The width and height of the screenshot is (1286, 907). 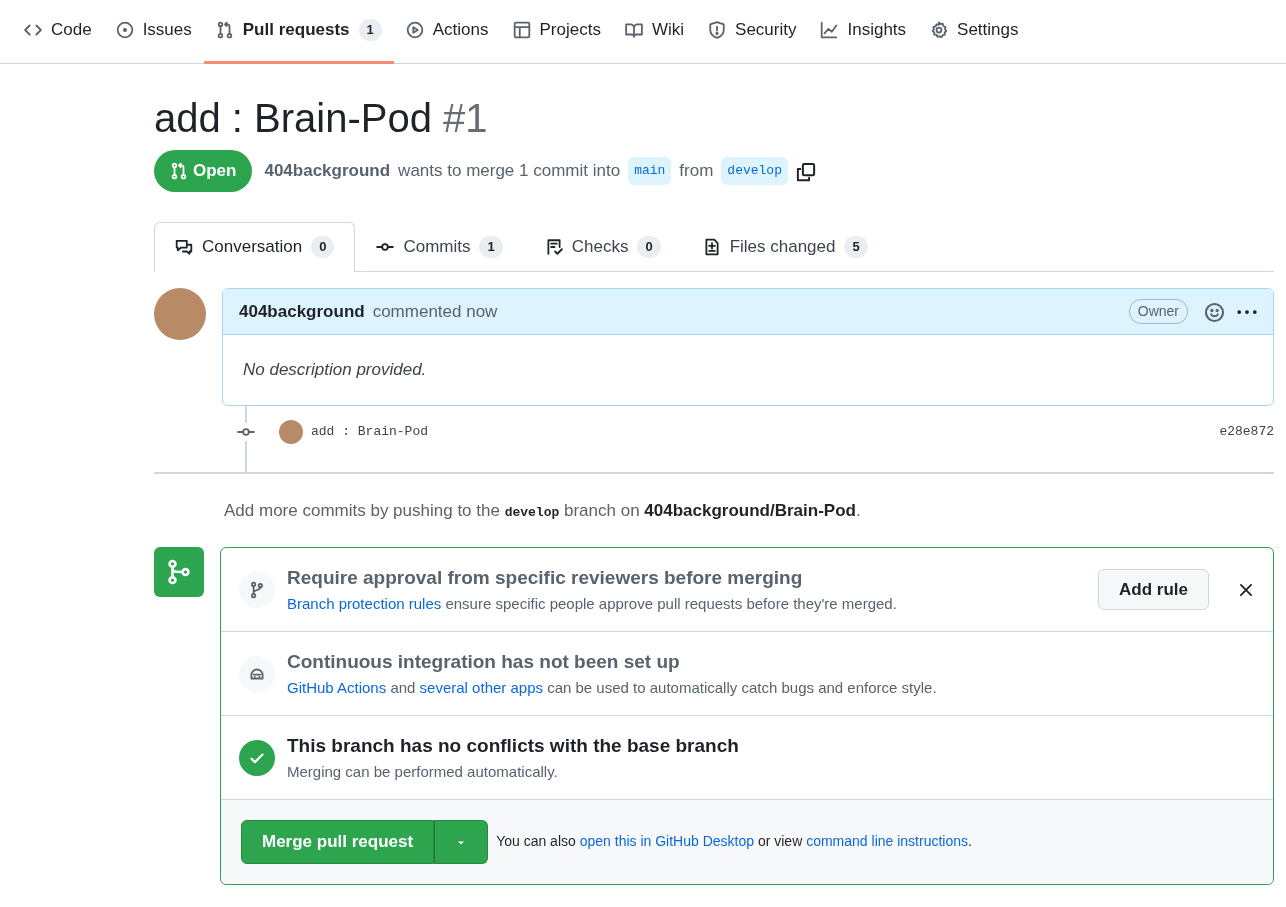 I want to click on add-rule-button: Add rule, so click(x=1153, y=589).